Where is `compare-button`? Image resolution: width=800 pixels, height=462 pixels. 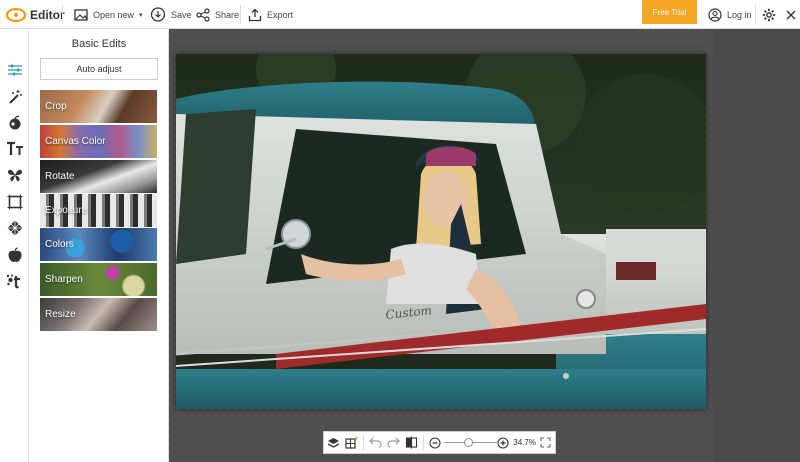 compare-button is located at coordinates (412, 442).